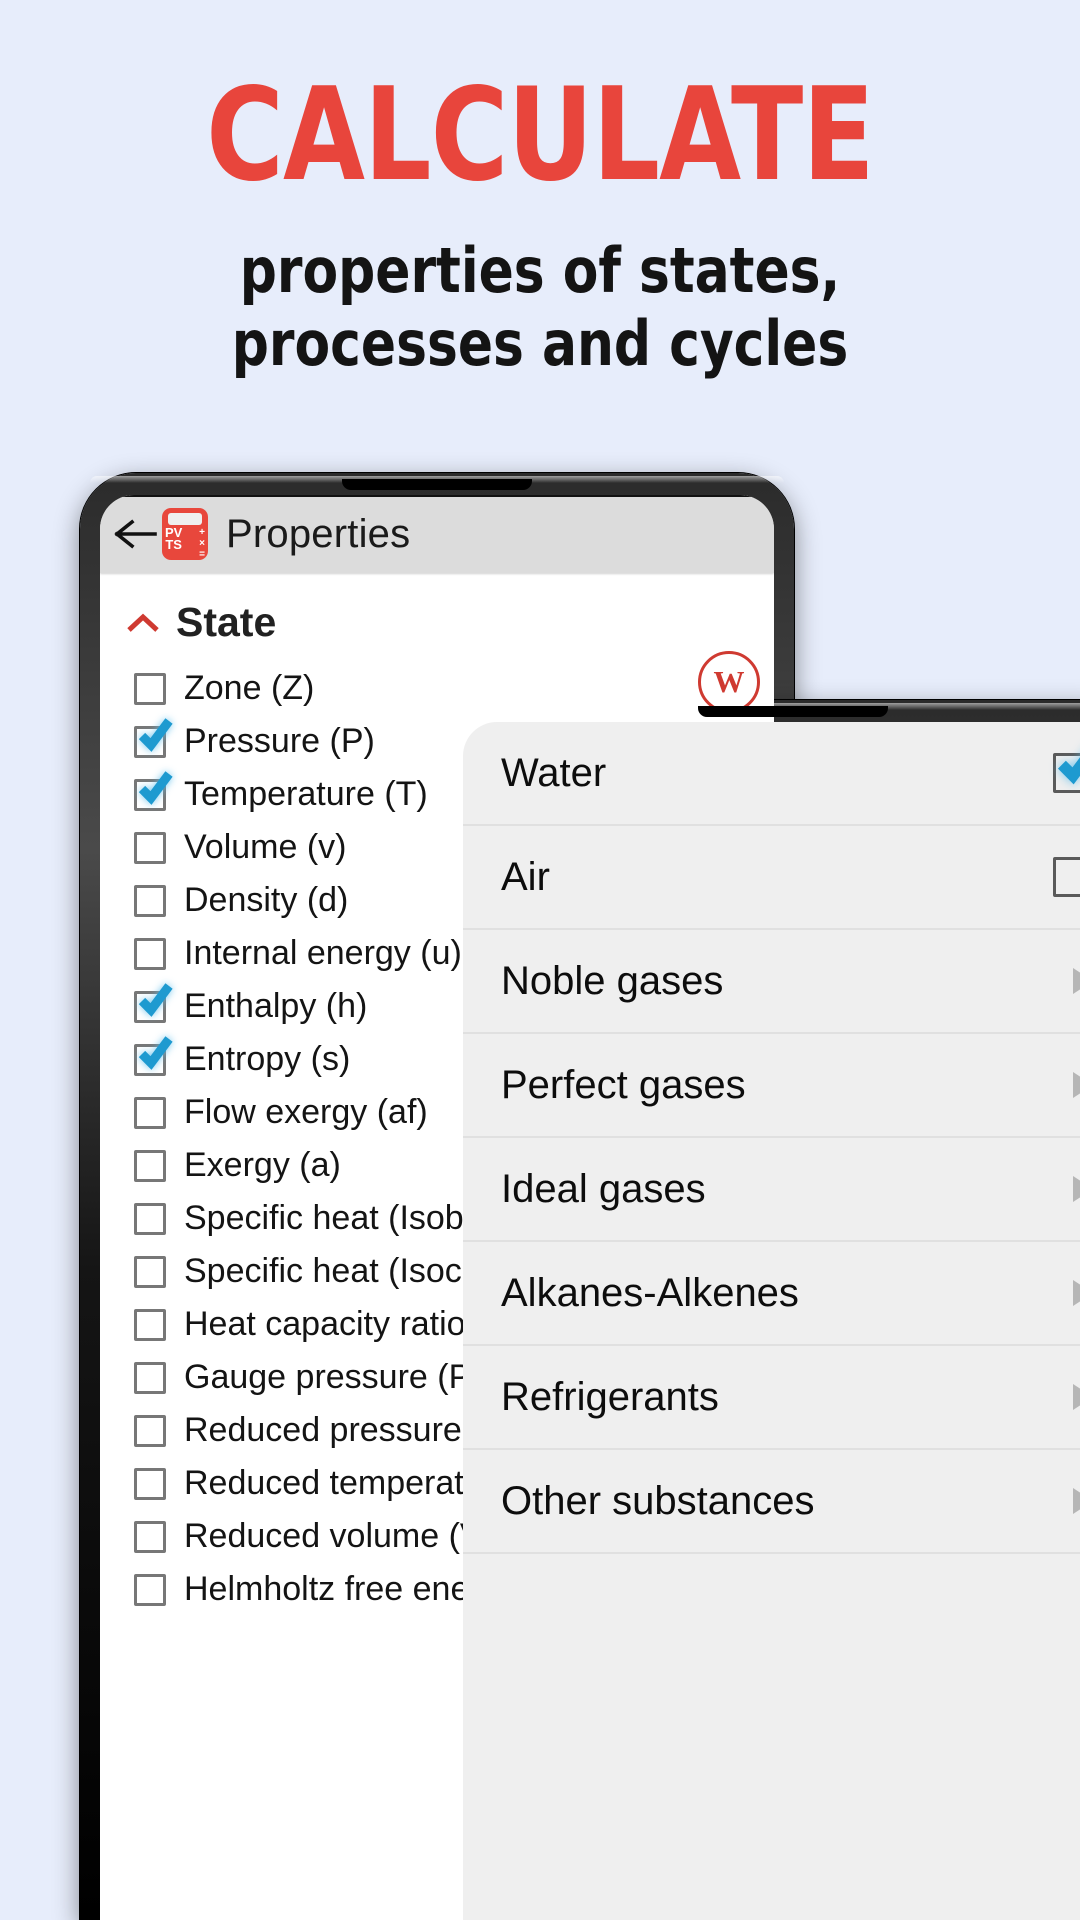 The width and height of the screenshot is (1080, 1920). What do you see at coordinates (454, 688) in the screenshot?
I see `property-row: Zone (Z)` at bounding box center [454, 688].